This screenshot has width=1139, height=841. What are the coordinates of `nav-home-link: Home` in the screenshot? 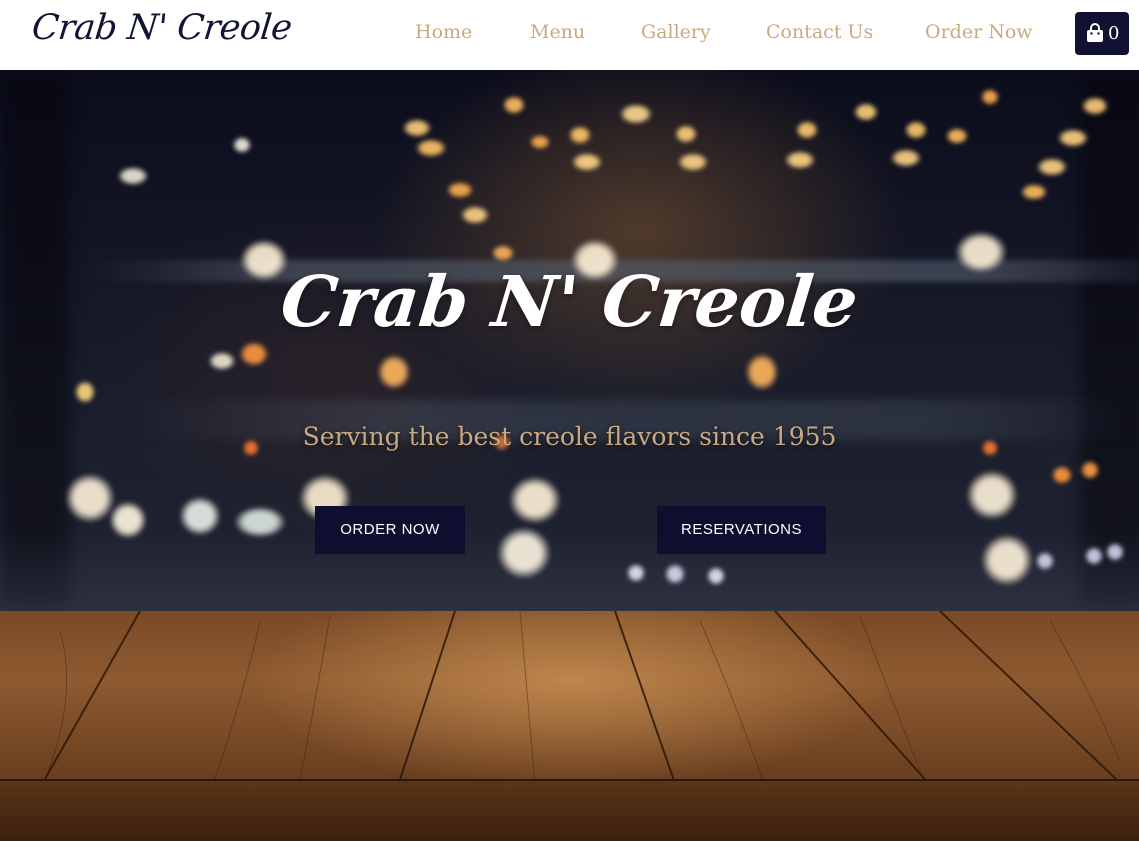 It's located at (443, 32).